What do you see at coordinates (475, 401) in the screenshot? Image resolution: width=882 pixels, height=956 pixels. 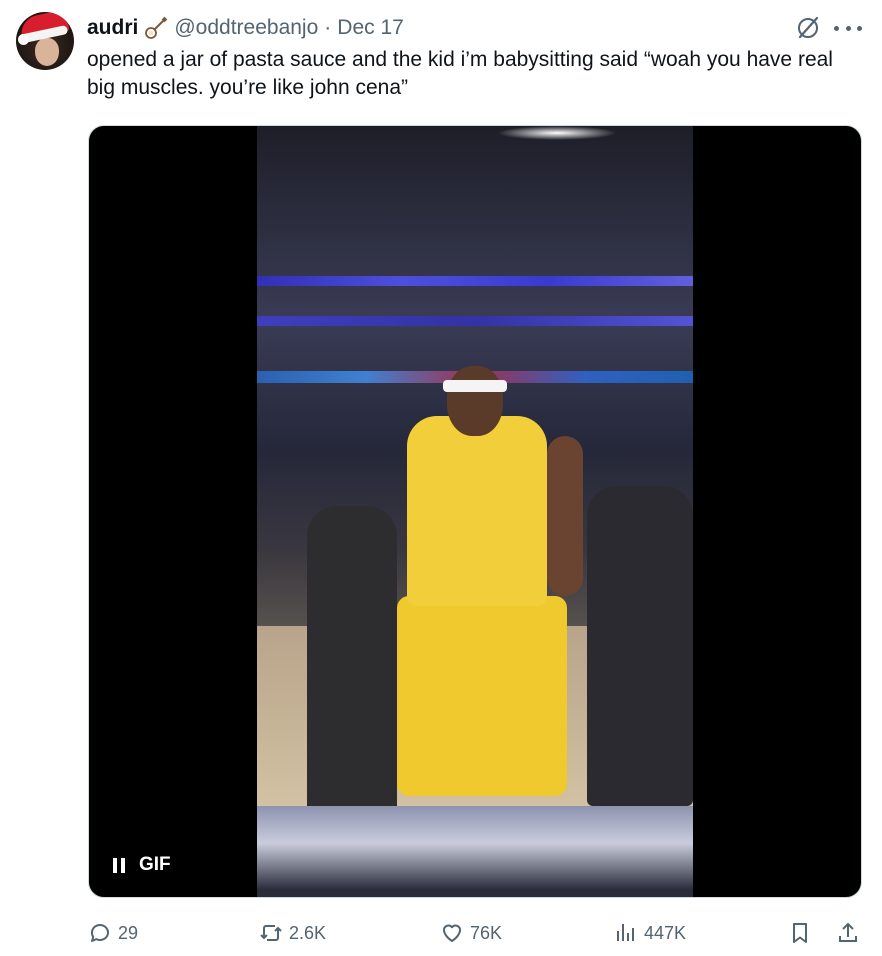 I see `player-head` at bounding box center [475, 401].